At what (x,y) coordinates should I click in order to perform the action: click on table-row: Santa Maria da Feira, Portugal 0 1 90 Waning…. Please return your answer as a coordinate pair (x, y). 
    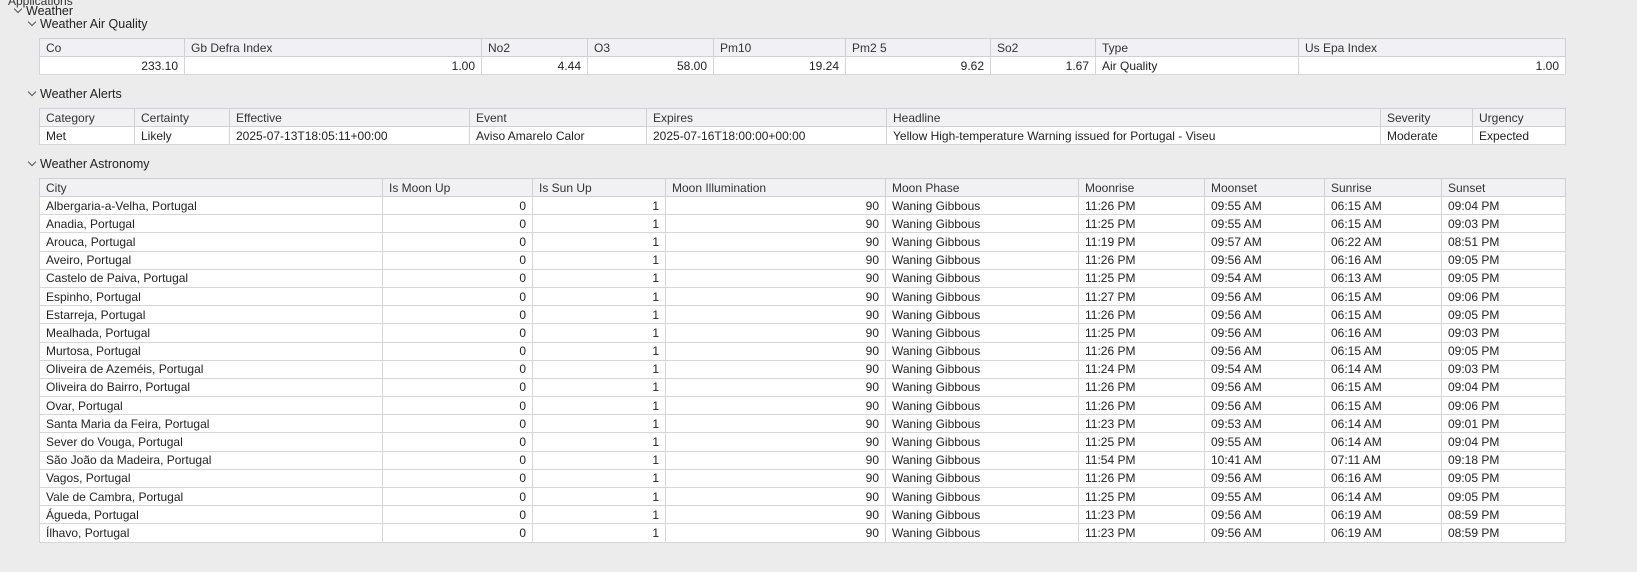
    Looking at the image, I should click on (802, 424).